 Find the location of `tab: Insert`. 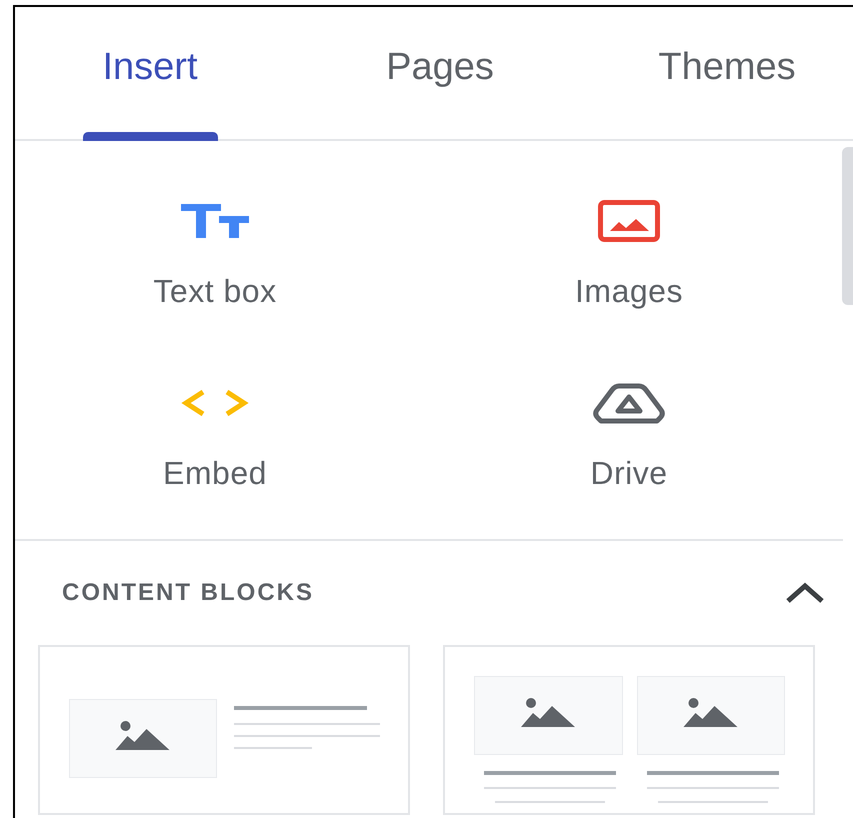

tab: Insert is located at coordinates (150, 73).